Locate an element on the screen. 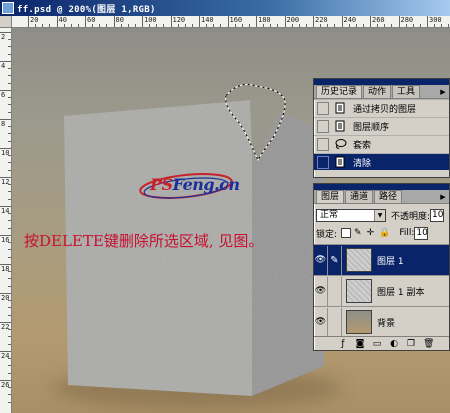 This screenshot has height=413, width=450. tab-actions: 动作 is located at coordinates (377, 91).